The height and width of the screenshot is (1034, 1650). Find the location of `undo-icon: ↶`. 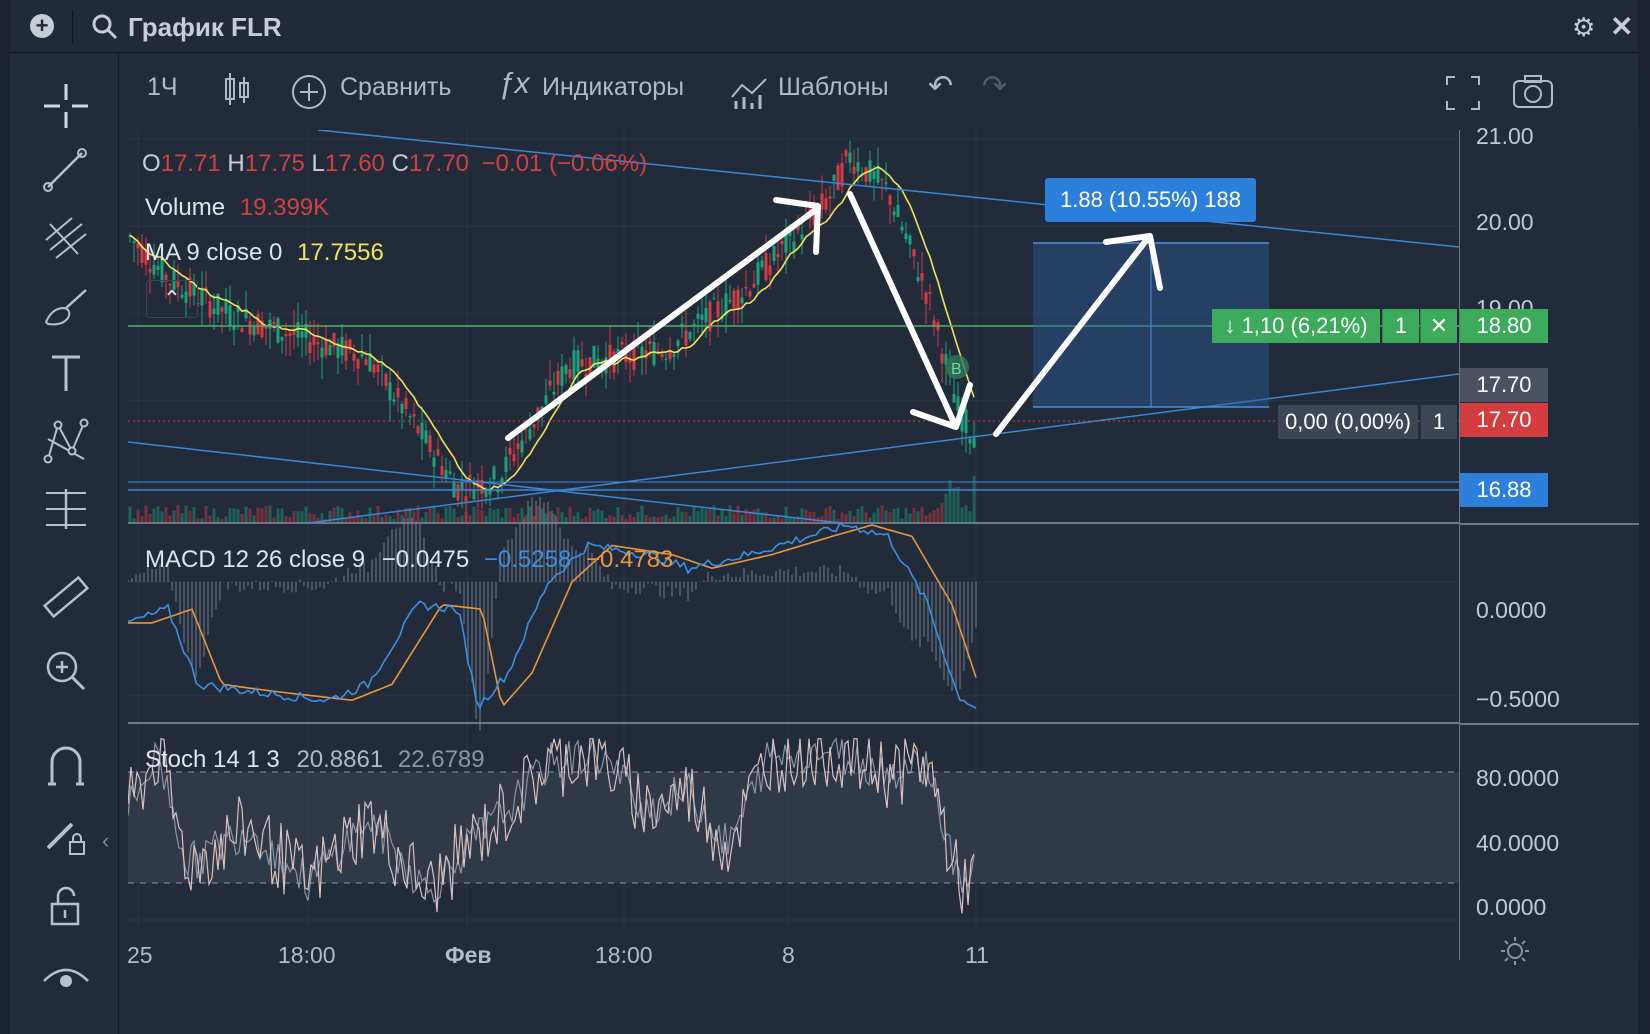

undo-icon: ↶ is located at coordinates (940, 86).